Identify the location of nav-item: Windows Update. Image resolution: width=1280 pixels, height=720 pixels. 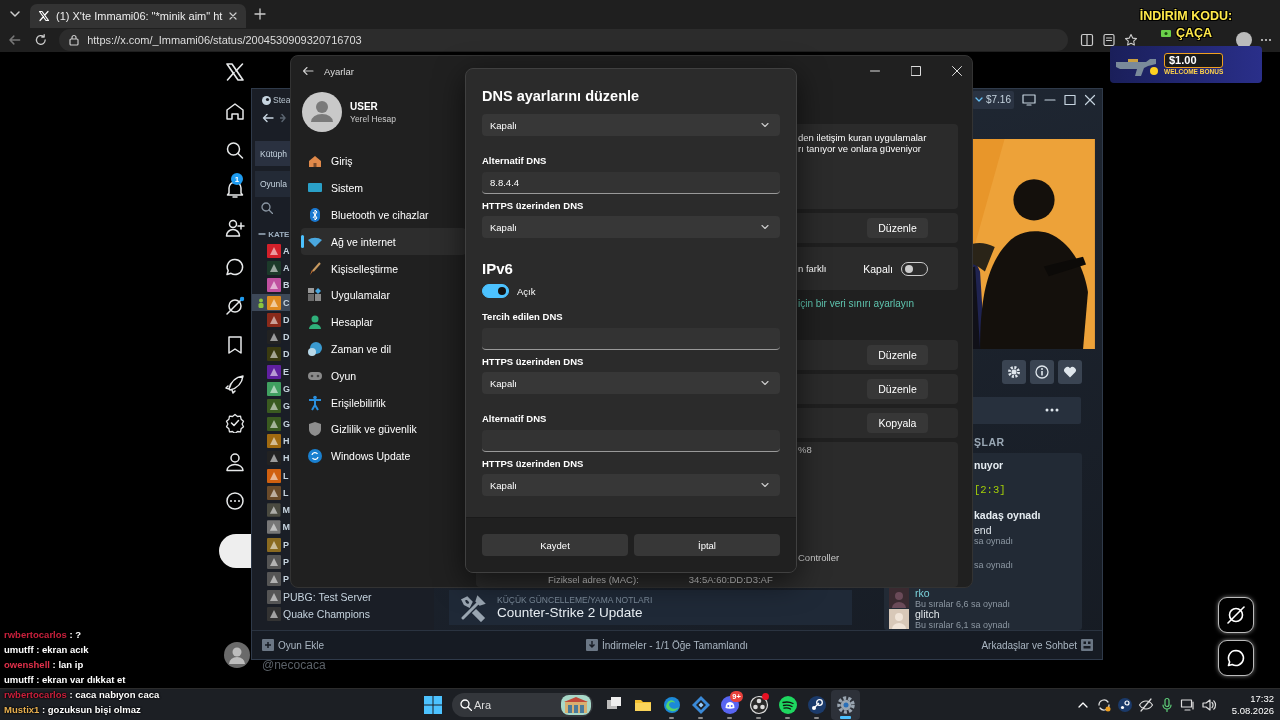
(383, 456).